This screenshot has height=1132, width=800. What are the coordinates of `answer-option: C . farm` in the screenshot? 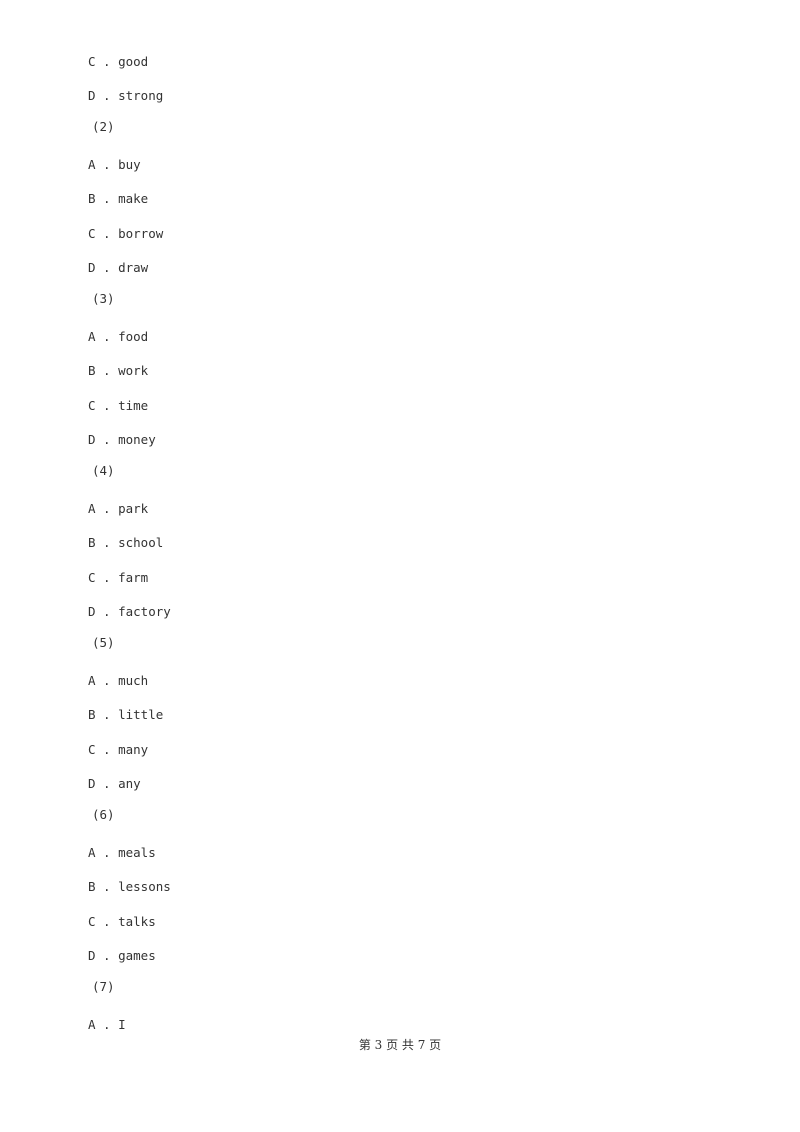 It's located at (118, 577).